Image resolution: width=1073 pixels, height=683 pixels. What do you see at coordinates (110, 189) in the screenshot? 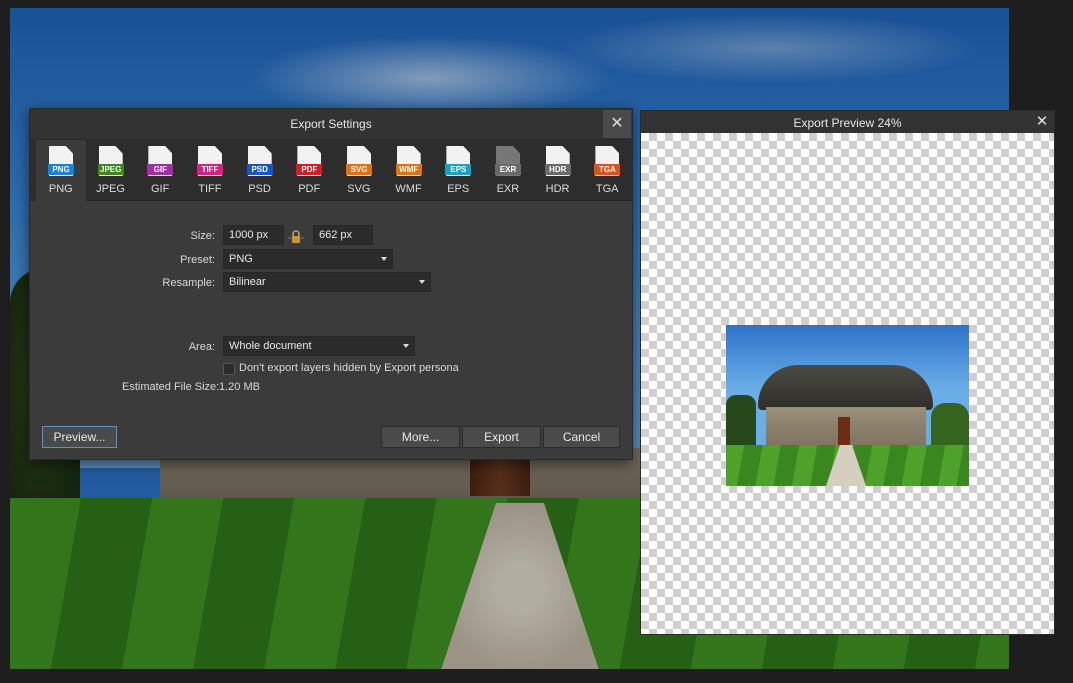
I see `format-label: JPEG` at bounding box center [110, 189].